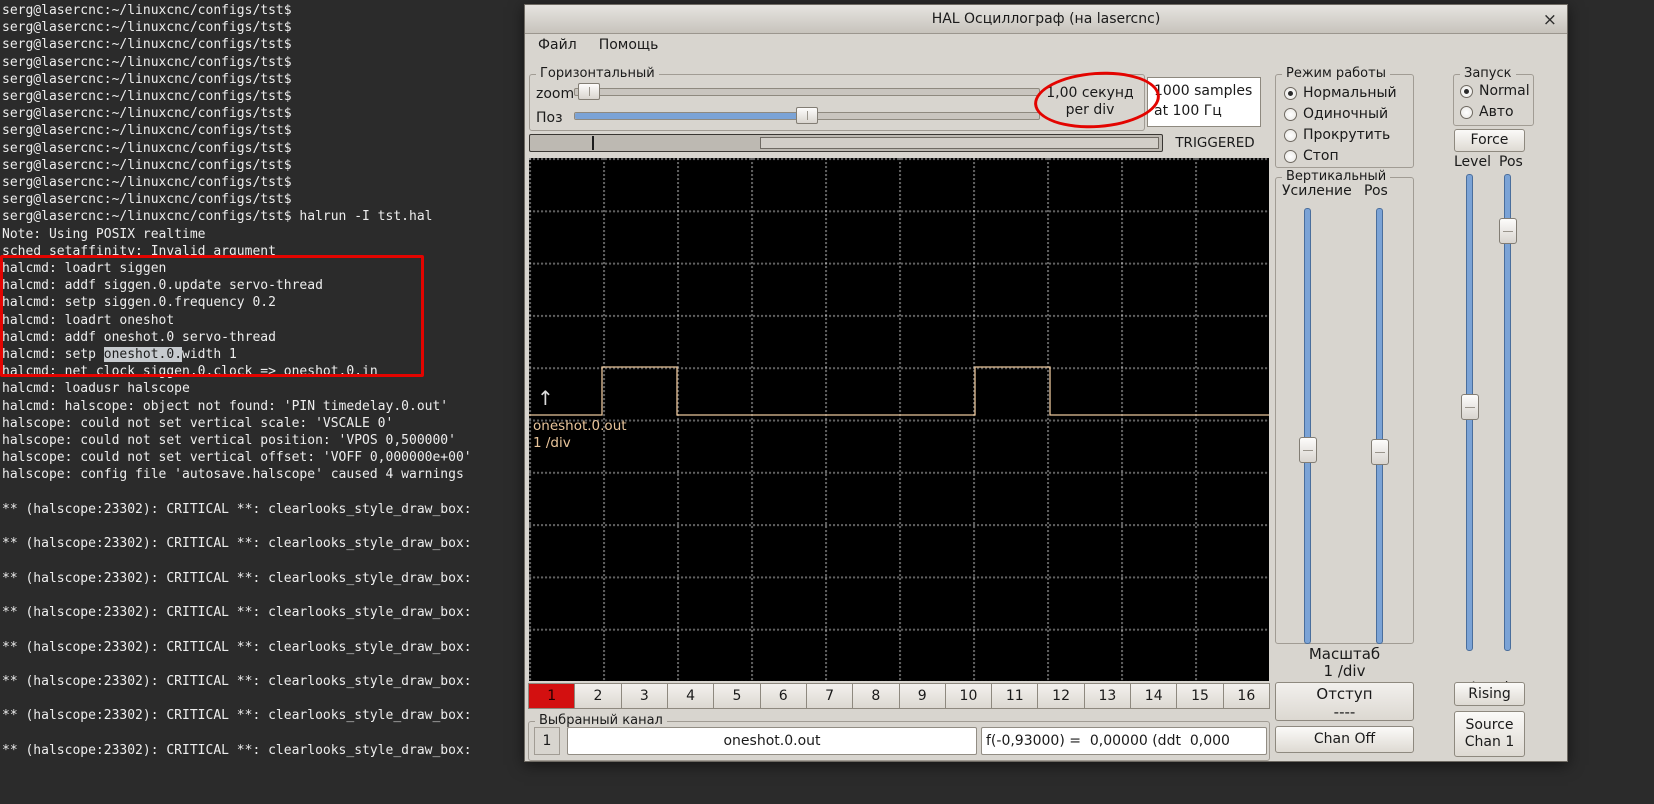 This screenshot has height=804, width=1654. I want to click on trigger-status-label: TRIGGERED, so click(1215, 143).